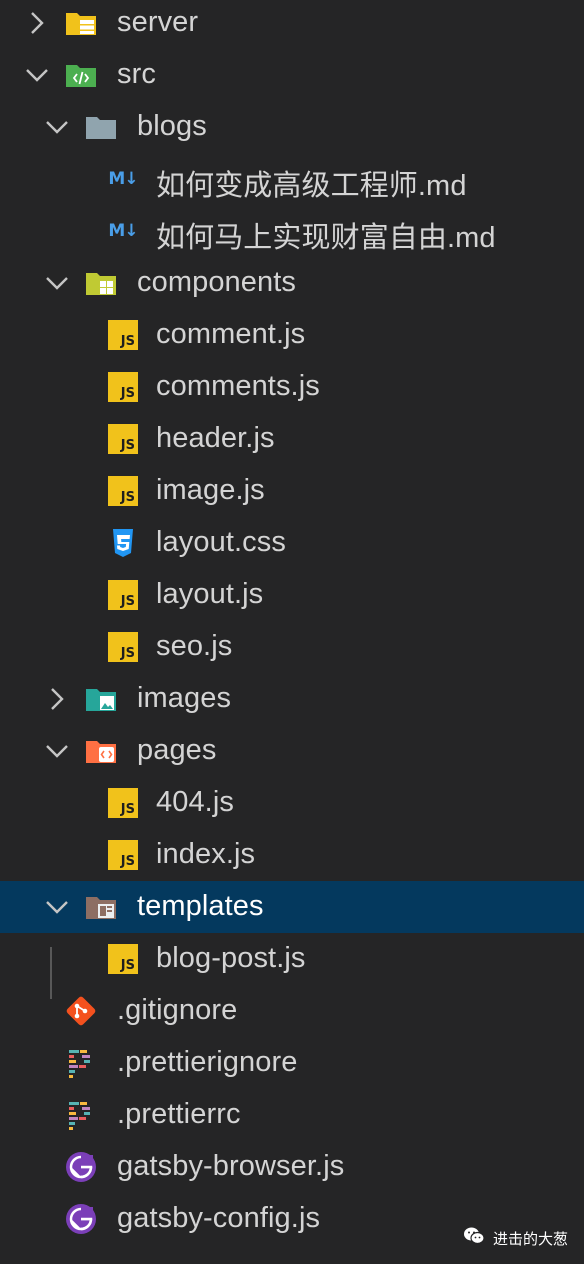 The width and height of the screenshot is (584, 1264). I want to click on file-label: .prettierignore, so click(207, 1062).